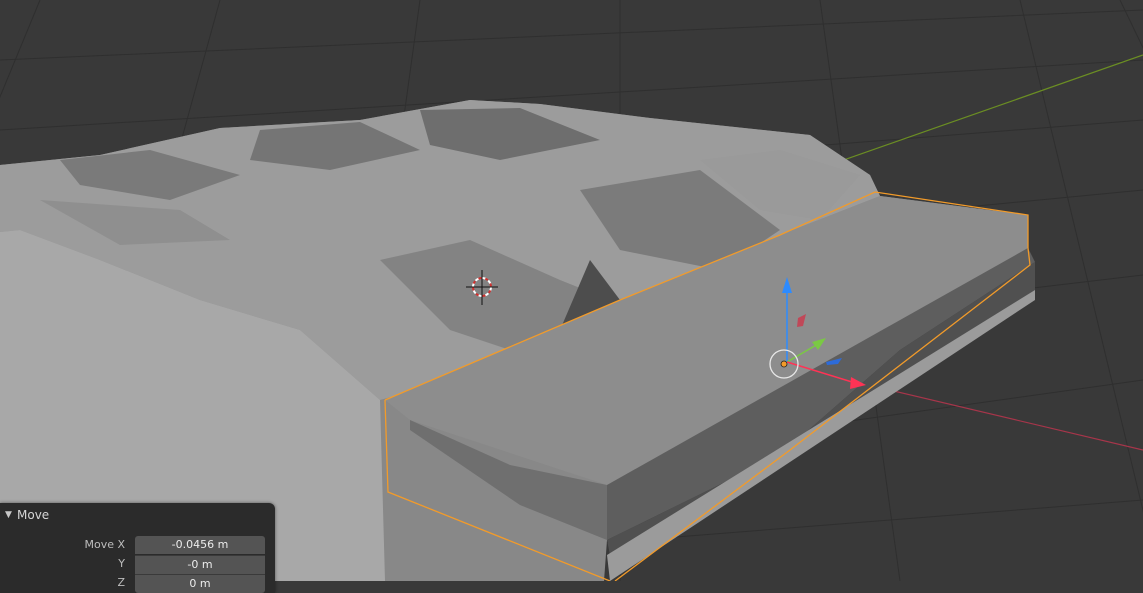 The width and height of the screenshot is (1143, 593). Describe the element at coordinates (200, 545) in the screenshot. I see `move-x-field: -0.0456 m` at that location.